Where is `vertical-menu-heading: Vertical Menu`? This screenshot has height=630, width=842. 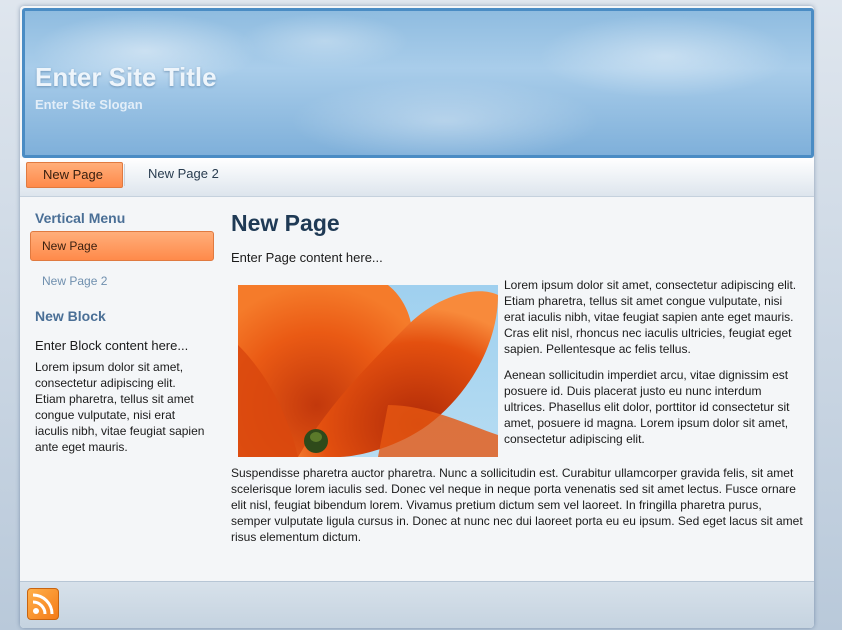 vertical-menu-heading: Vertical Menu is located at coordinates (80, 218).